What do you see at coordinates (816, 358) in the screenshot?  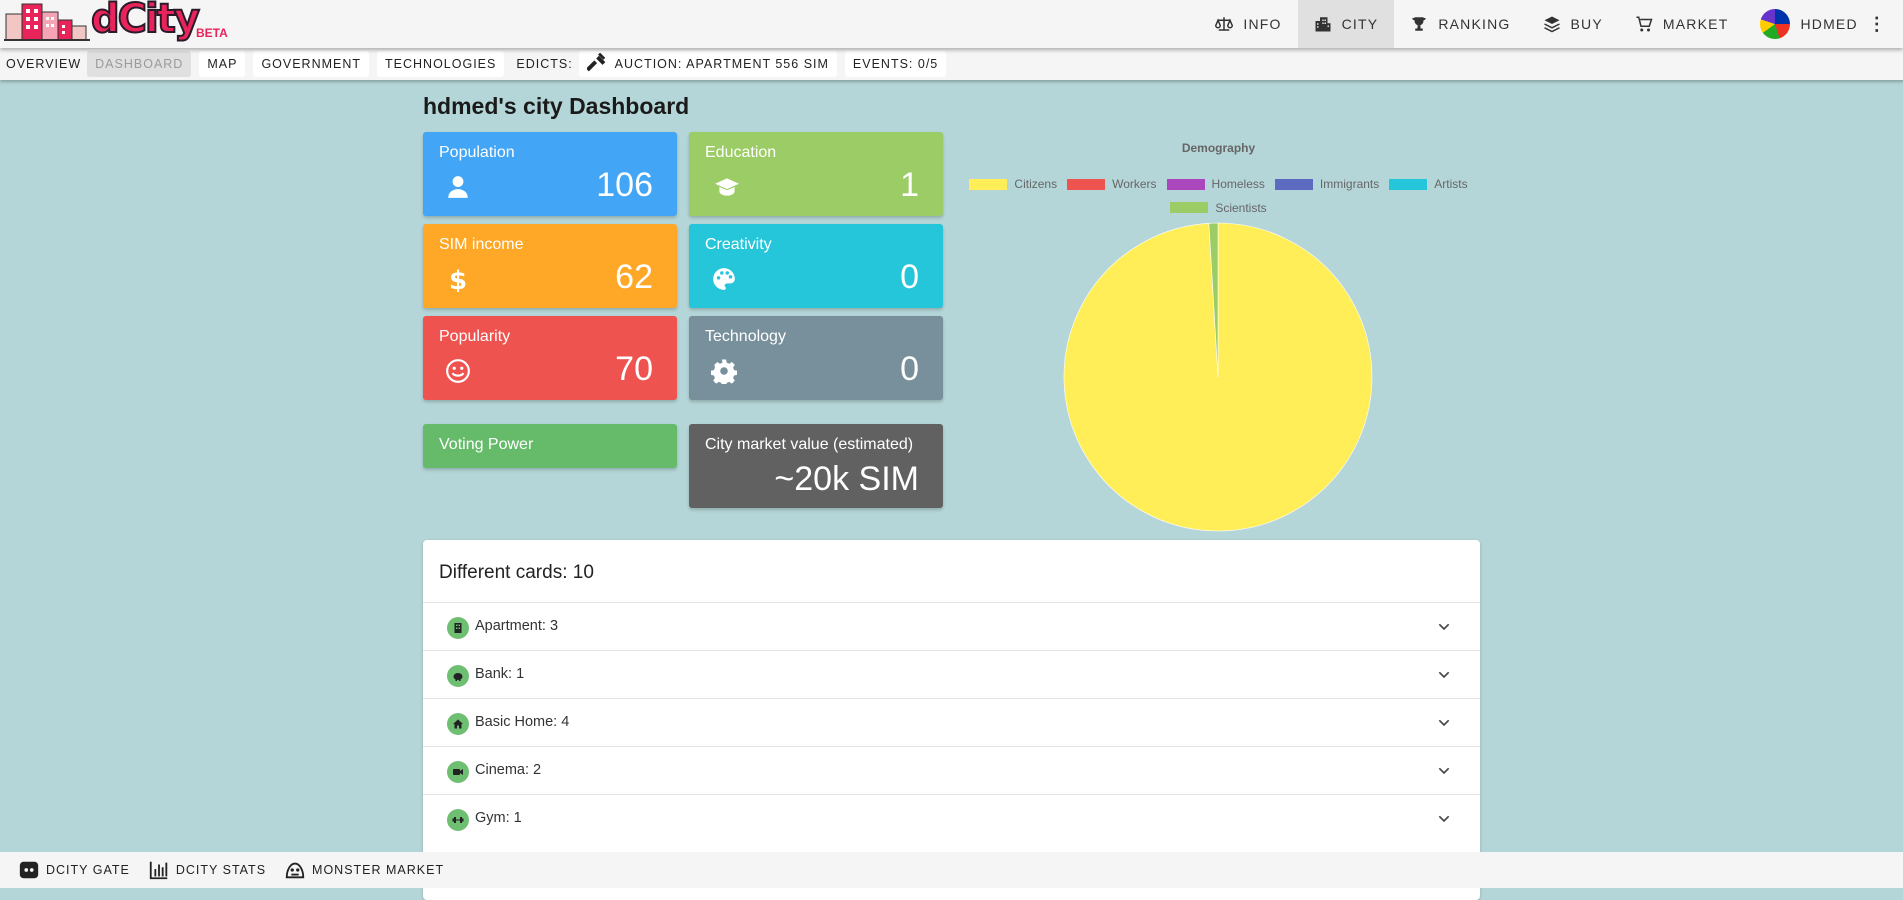 I see `technology-tile: Technology 0` at bounding box center [816, 358].